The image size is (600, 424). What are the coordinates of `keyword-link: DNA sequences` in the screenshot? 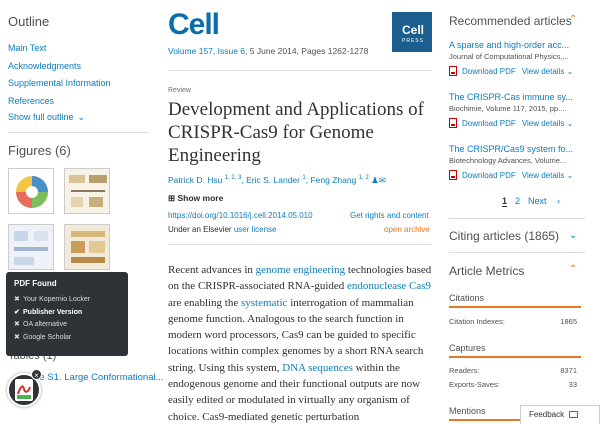 It's located at (317, 368).